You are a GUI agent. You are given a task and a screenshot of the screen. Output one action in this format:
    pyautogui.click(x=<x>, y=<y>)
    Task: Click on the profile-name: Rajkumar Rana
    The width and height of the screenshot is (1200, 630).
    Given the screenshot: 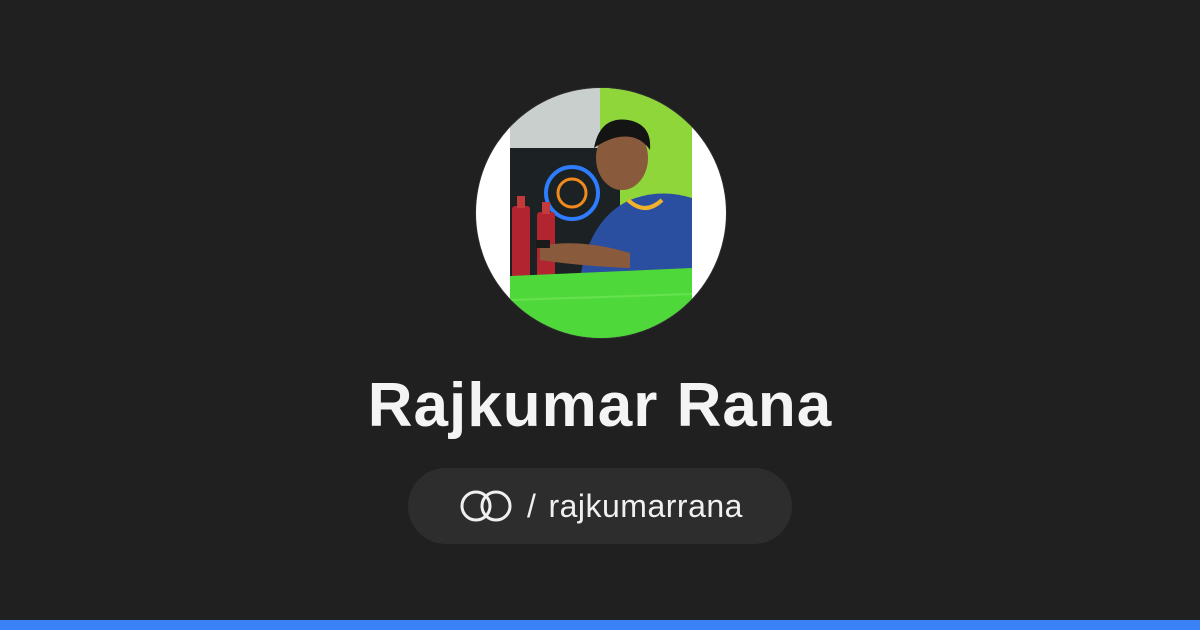 What is the action you would take?
    pyautogui.click(x=600, y=405)
    